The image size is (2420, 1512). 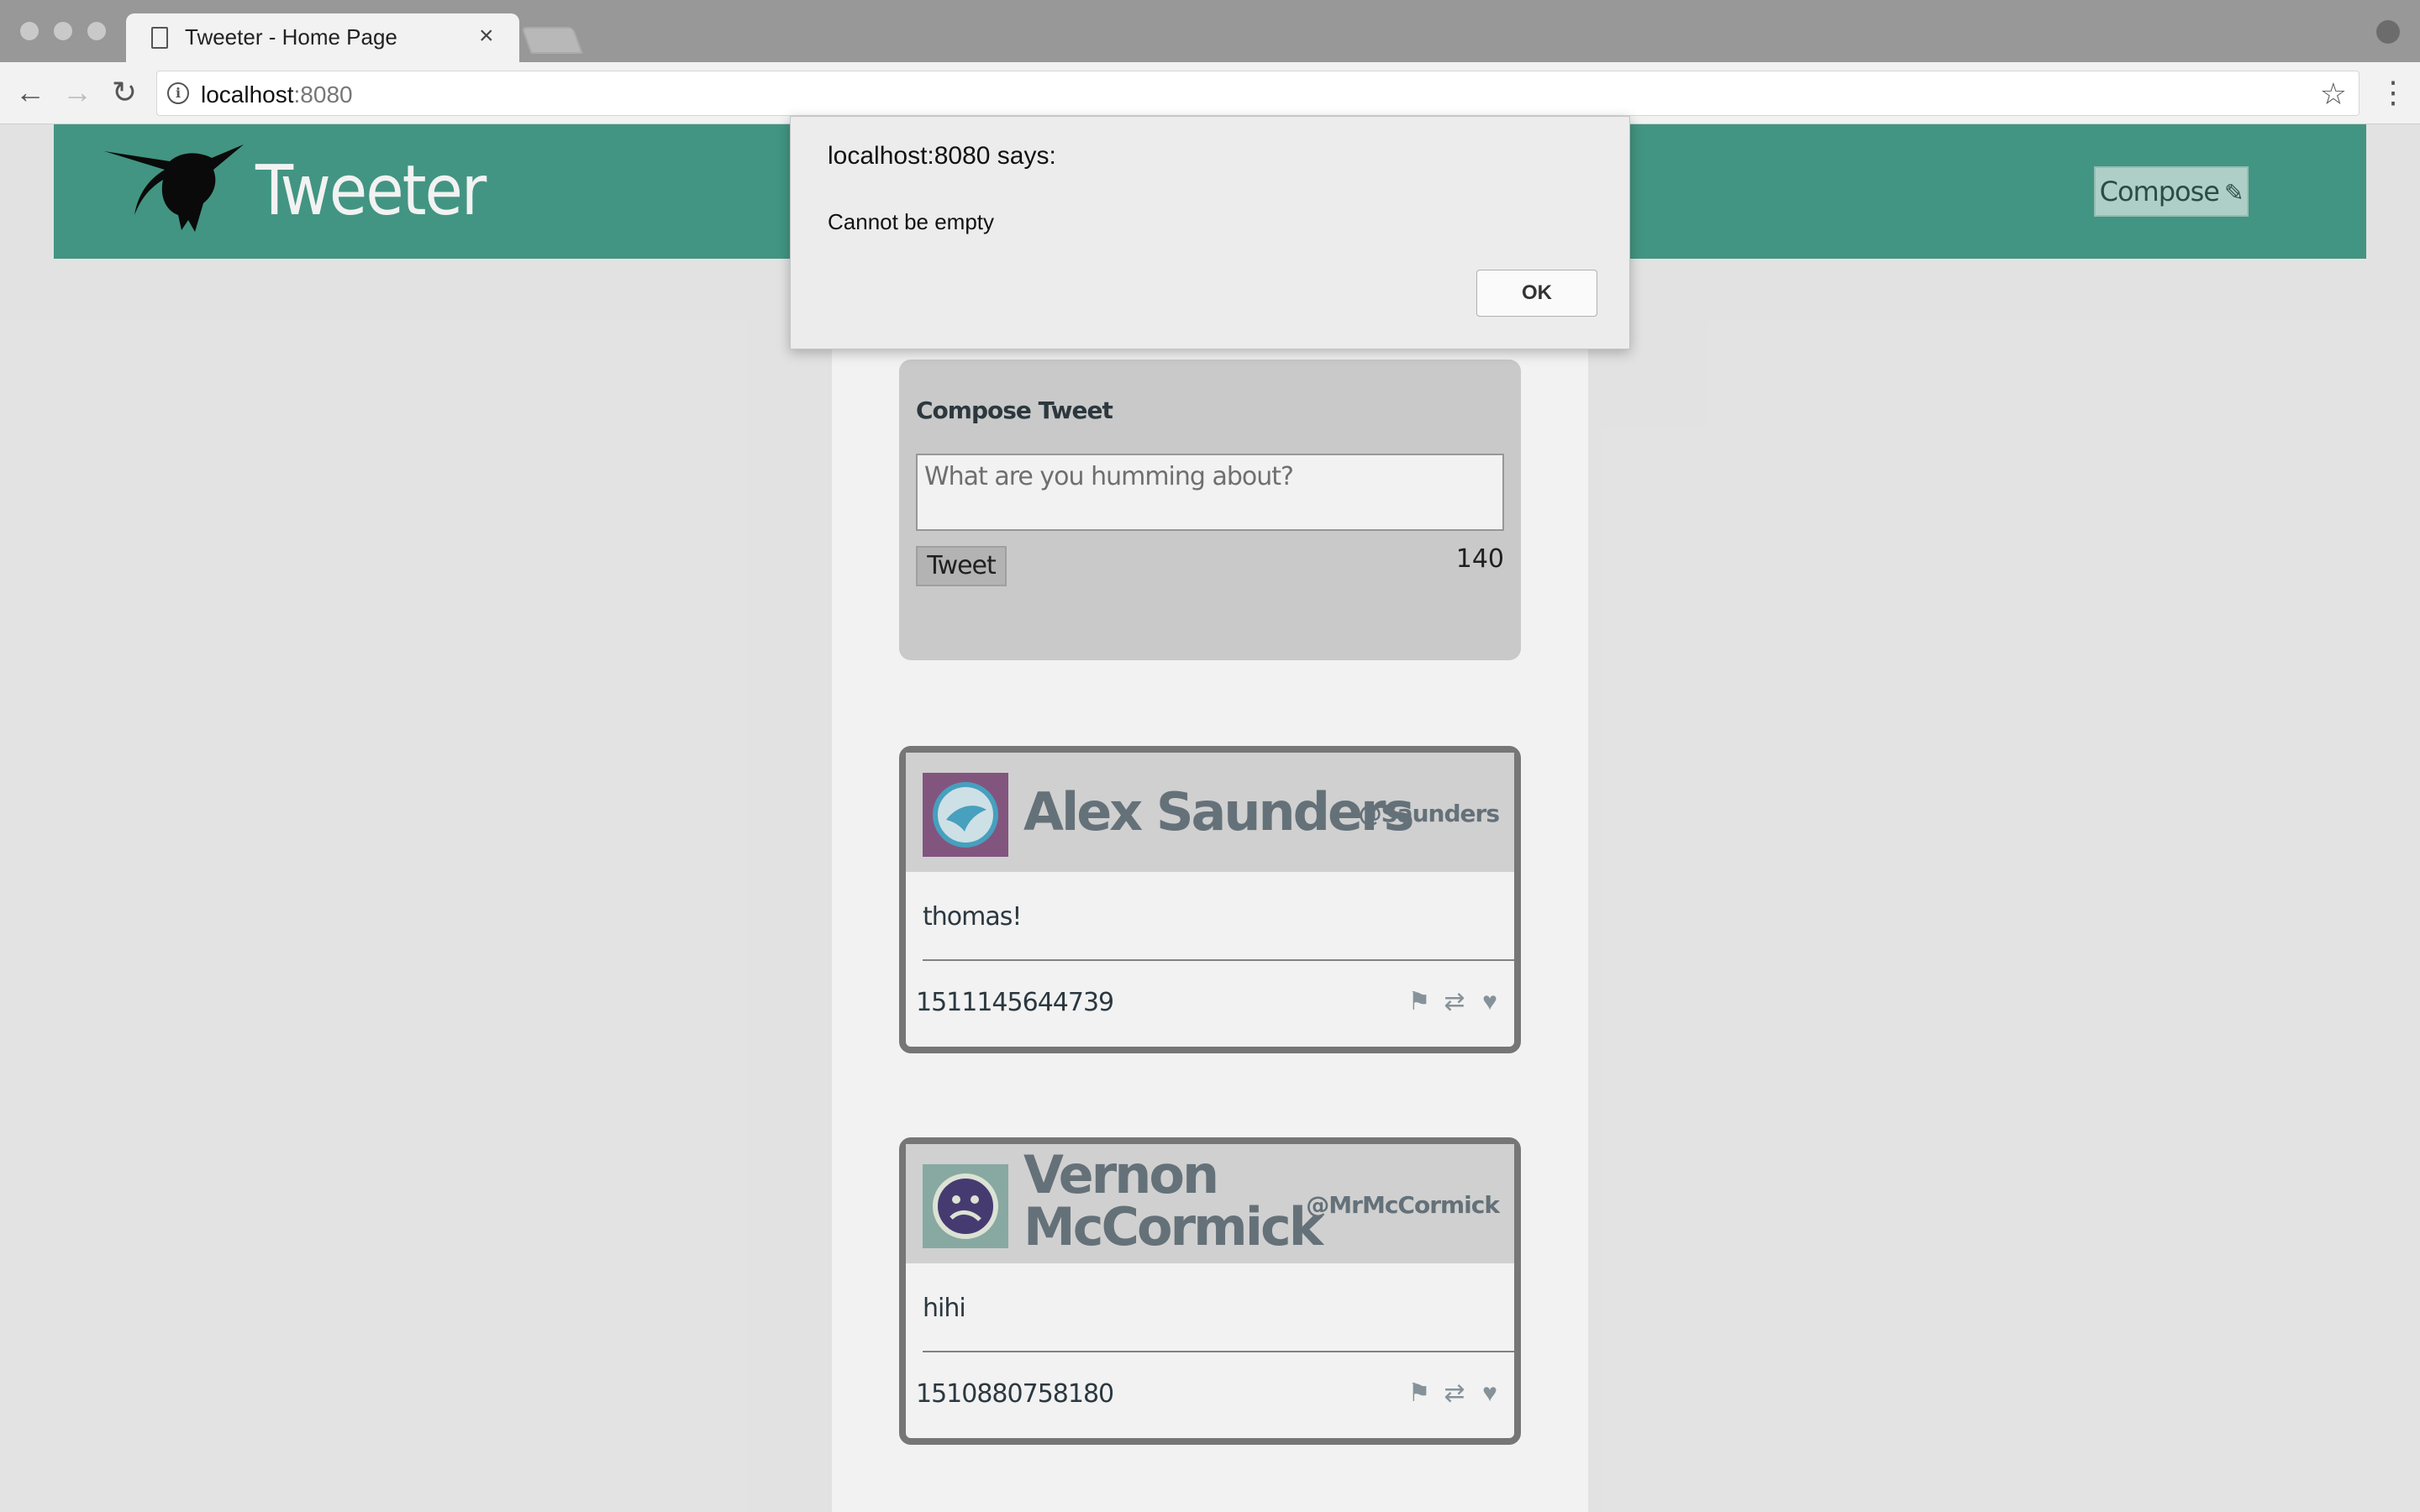 What do you see at coordinates (63, 31) in the screenshot?
I see `minimize-window-button` at bounding box center [63, 31].